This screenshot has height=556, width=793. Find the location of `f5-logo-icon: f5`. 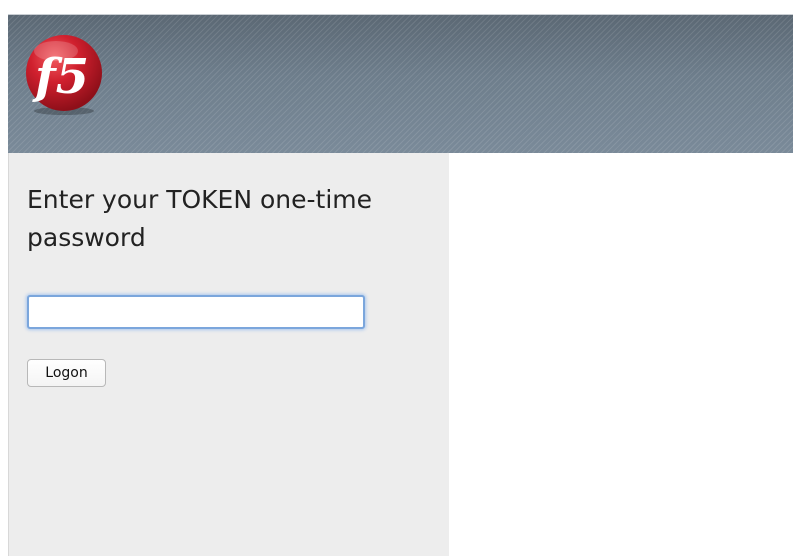

f5-logo-icon: f5 is located at coordinates (64, 75).